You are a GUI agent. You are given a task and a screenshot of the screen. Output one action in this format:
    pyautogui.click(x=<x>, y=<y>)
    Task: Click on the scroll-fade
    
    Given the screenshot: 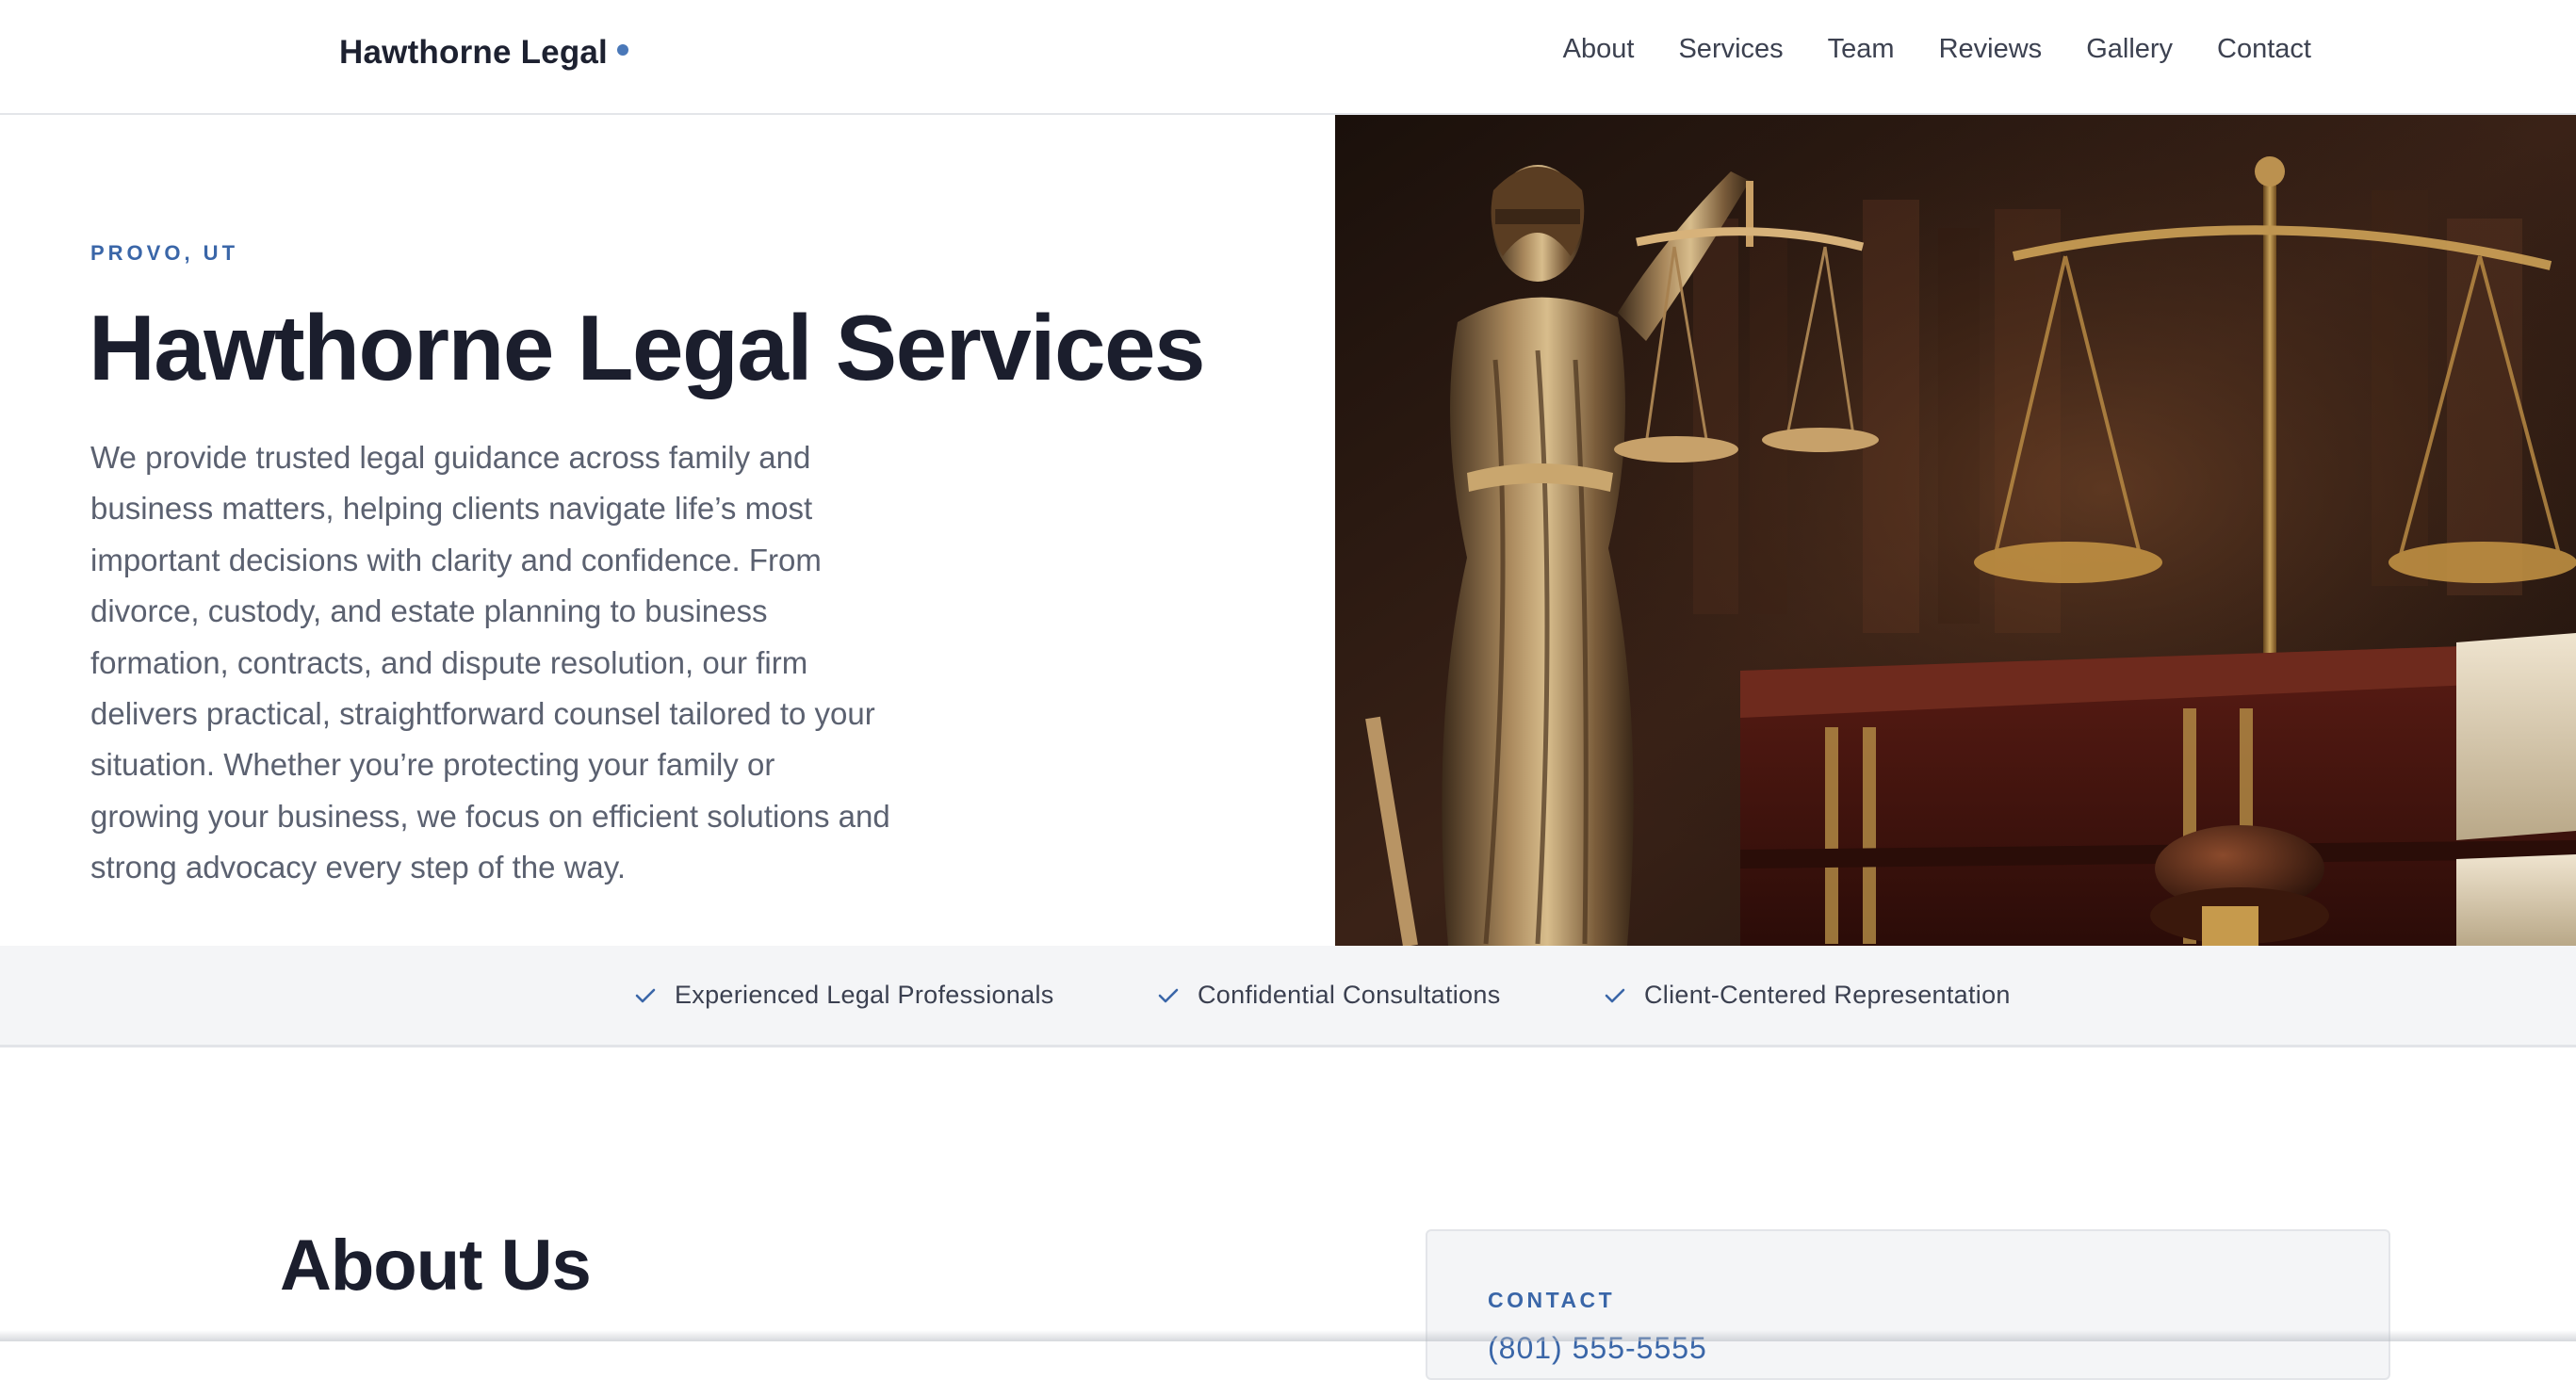 What is the action you would take?
    pyautogui.click(x=1288, y=1335)
    